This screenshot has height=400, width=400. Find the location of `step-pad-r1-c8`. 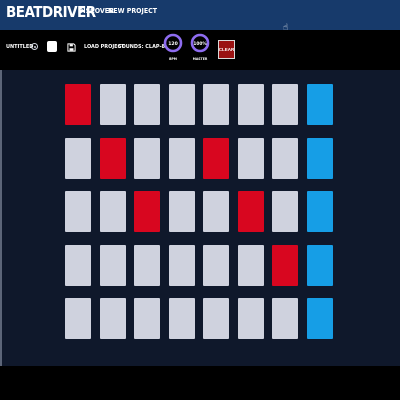

step-pad-r1-c8 is located at coordinates (319, 104).